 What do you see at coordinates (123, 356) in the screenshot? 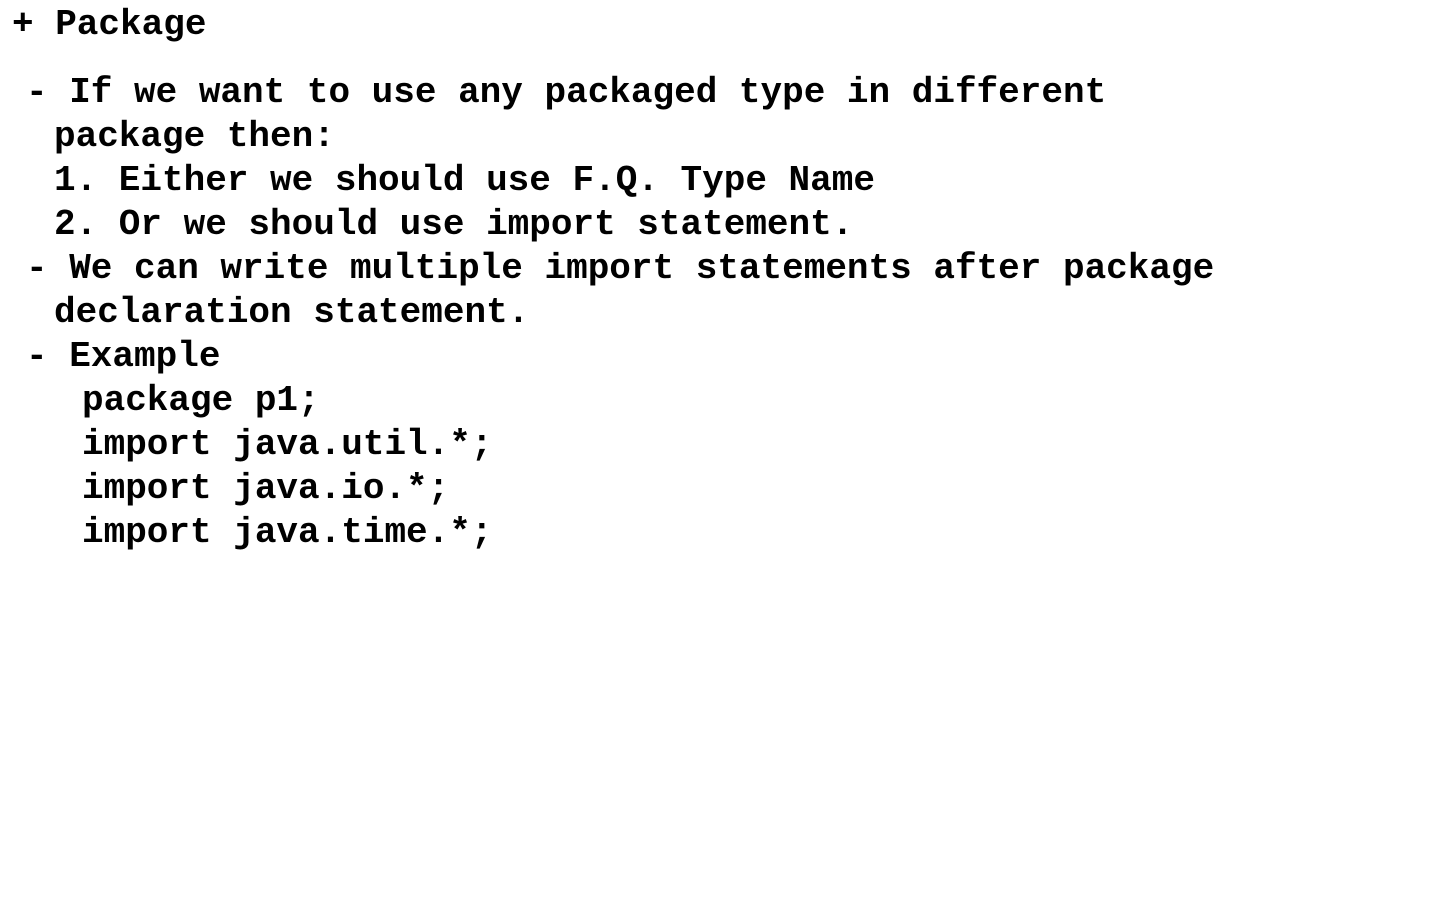
I see `bullet-line: - Example` at bounding box center [123, 356].